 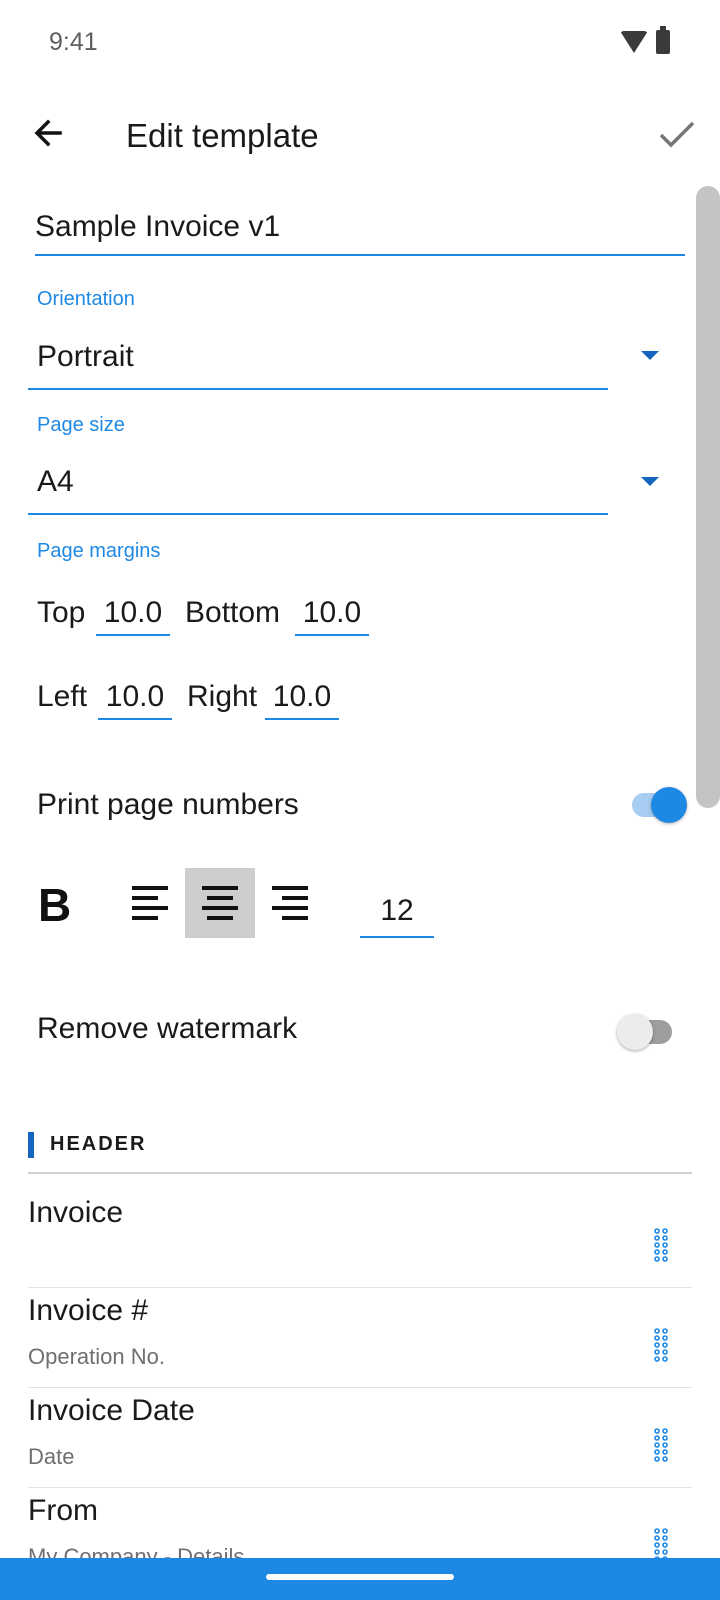 What do you see at coordinates (51, 1456) in the screenshot?
I see `list-item-subtitle: Date` at bounding box center [51, 1456].